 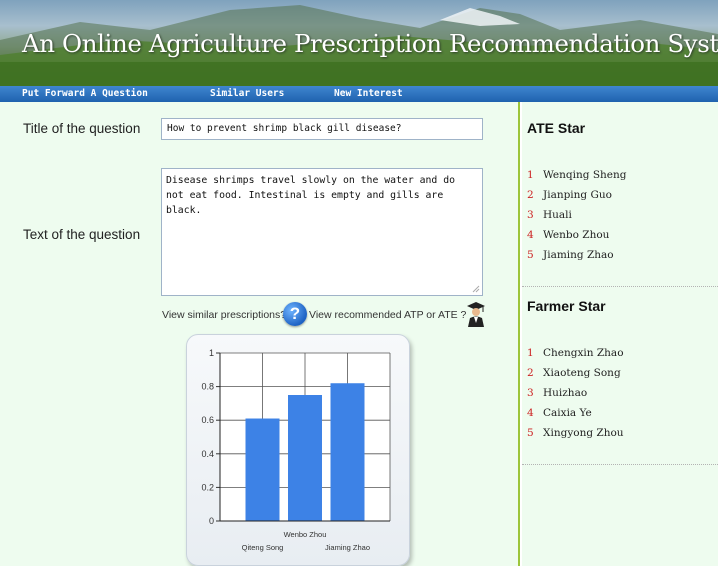 What do you see at coordinates (368, 93) in the screenshot?
I see `nav-new-interest: New Interest` at bounding box center [368, 93].